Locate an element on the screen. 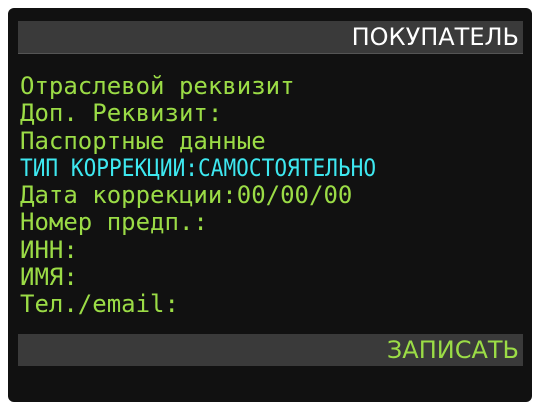  menu-item-label: ИМЯ: is located at coordinates (49, 278).